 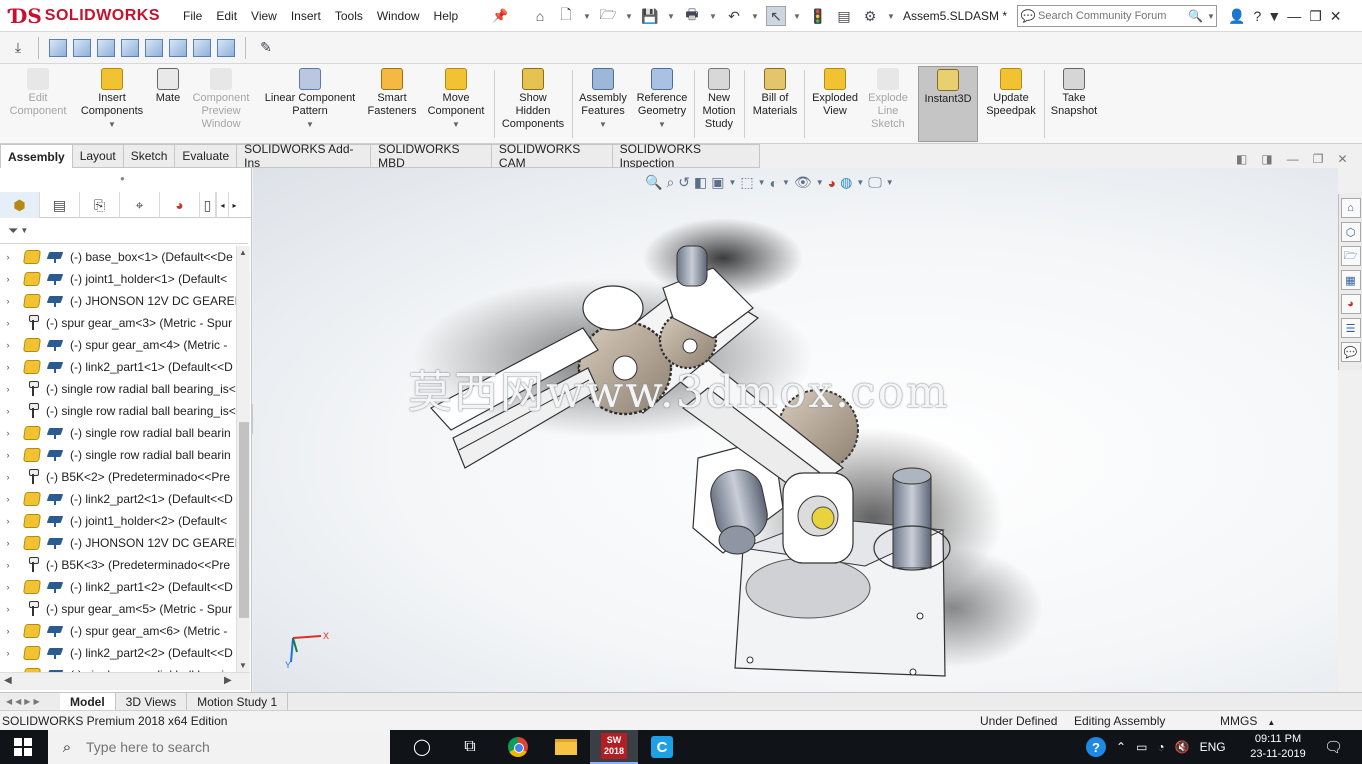 I want to click on community-search-box: 💬 🔍 ▼, so click(x=1117, y=16).